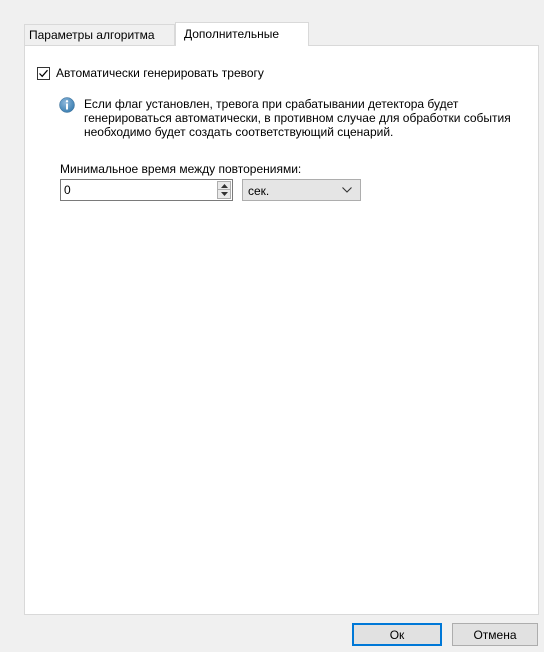 Image resolution: width=544 pixels, height=652 pixels. What do you see at coordinates (67, 105) in the screenshot?
I see `info-icon` at bounding box center [67, 105].